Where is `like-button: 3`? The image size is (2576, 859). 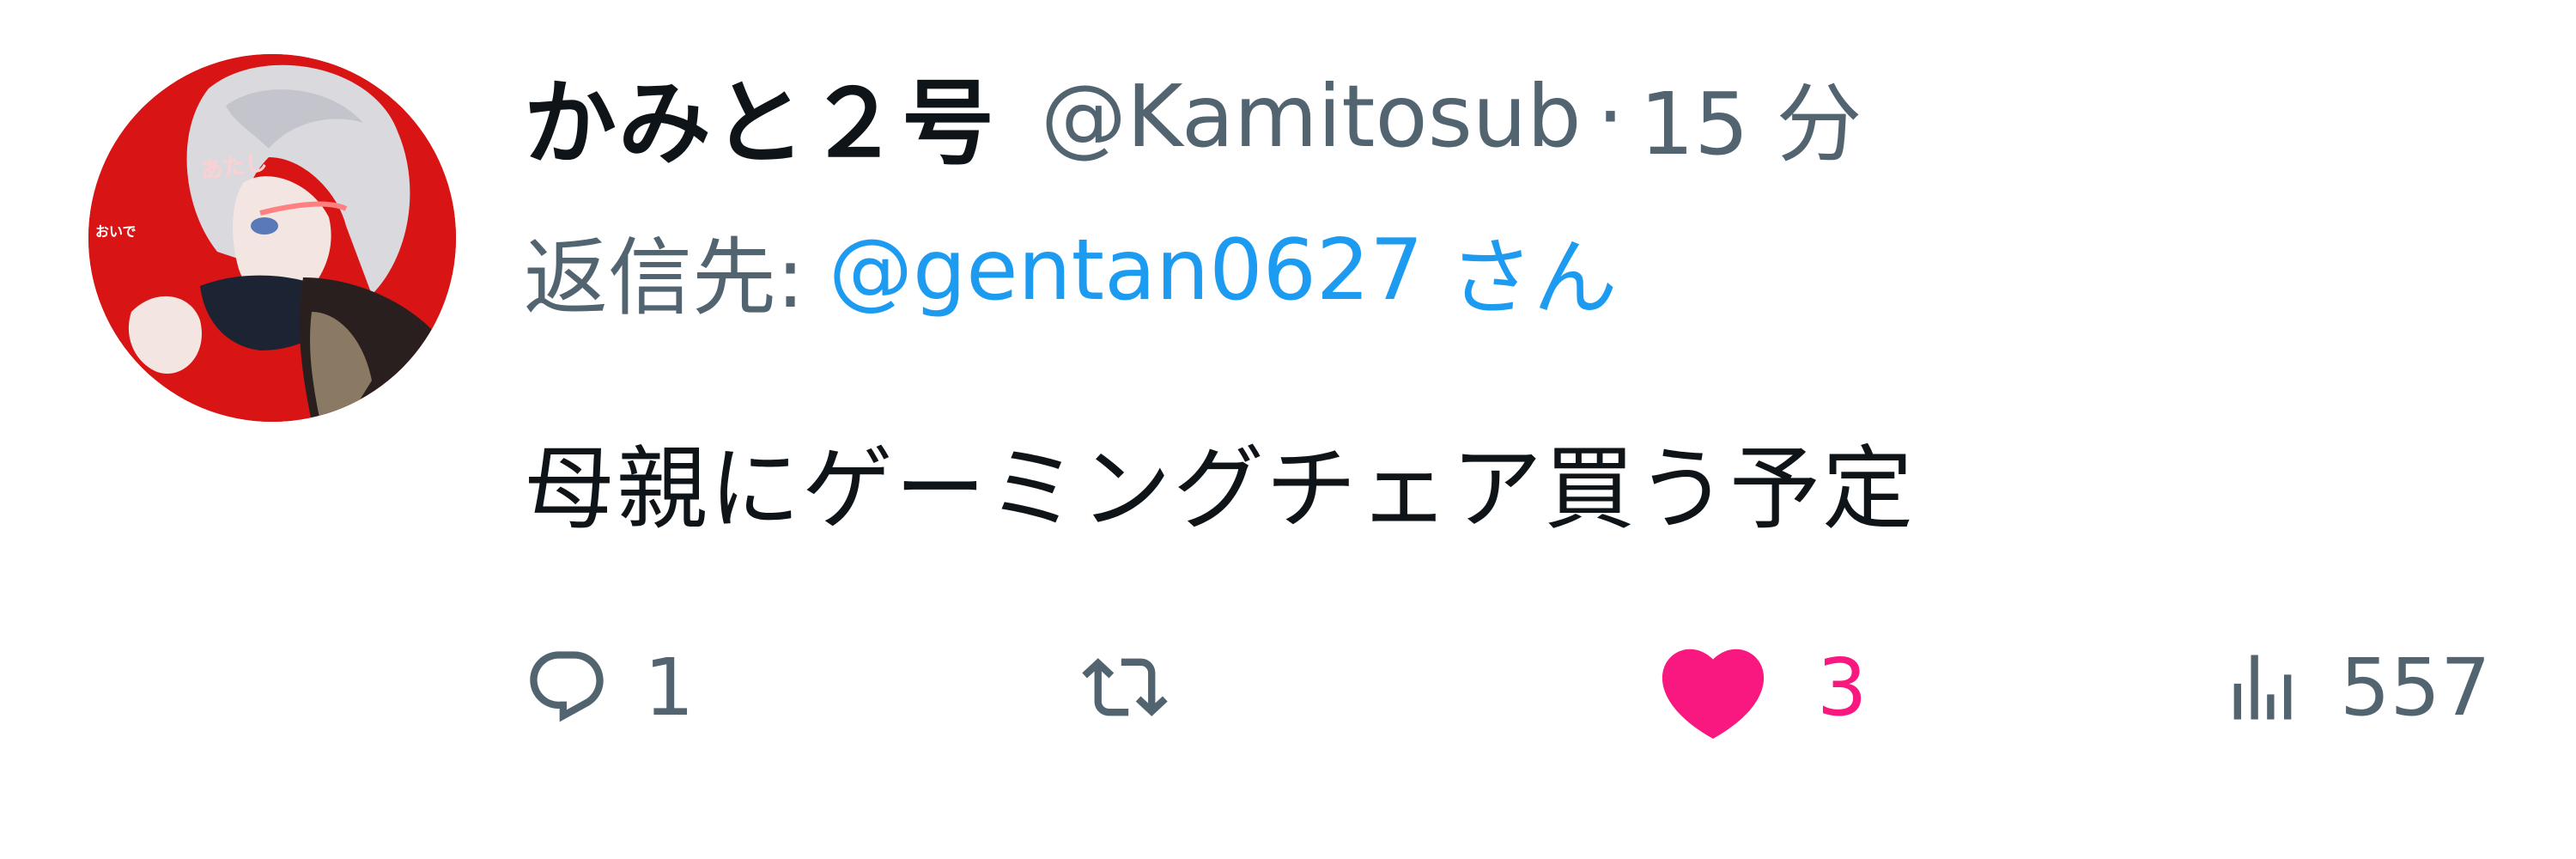
like-button: 3 is located at coordinates (1759, 687).